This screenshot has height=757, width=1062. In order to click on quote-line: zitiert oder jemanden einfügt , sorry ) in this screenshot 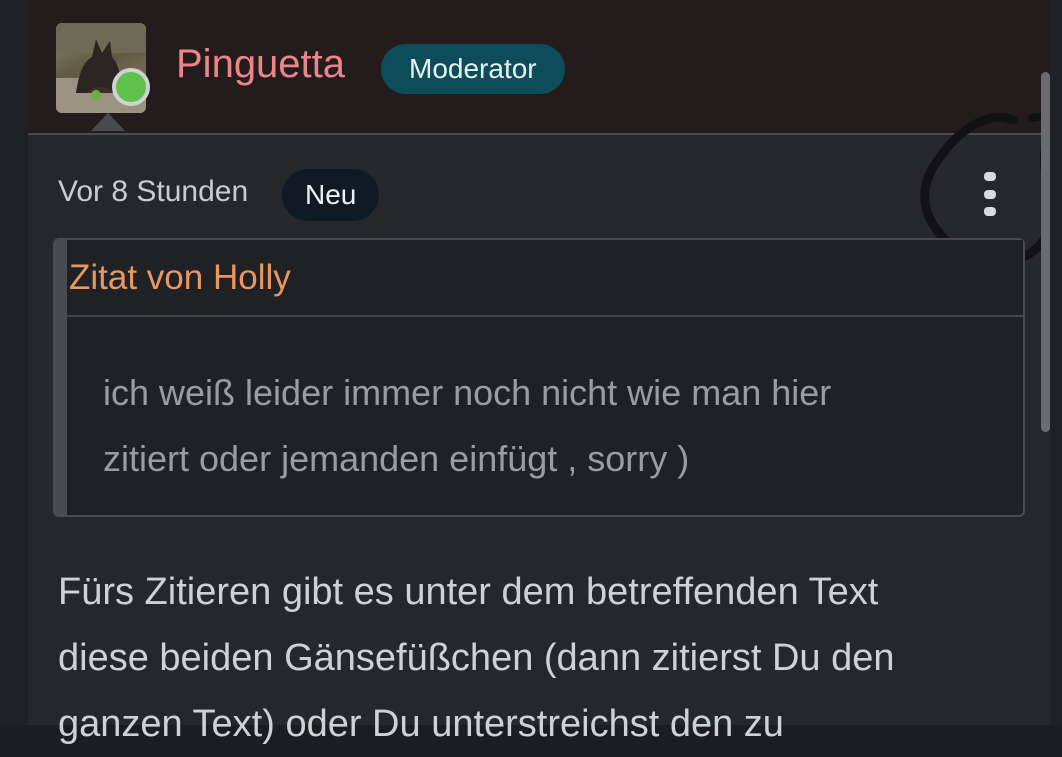, I will do `click(396, 458)`.